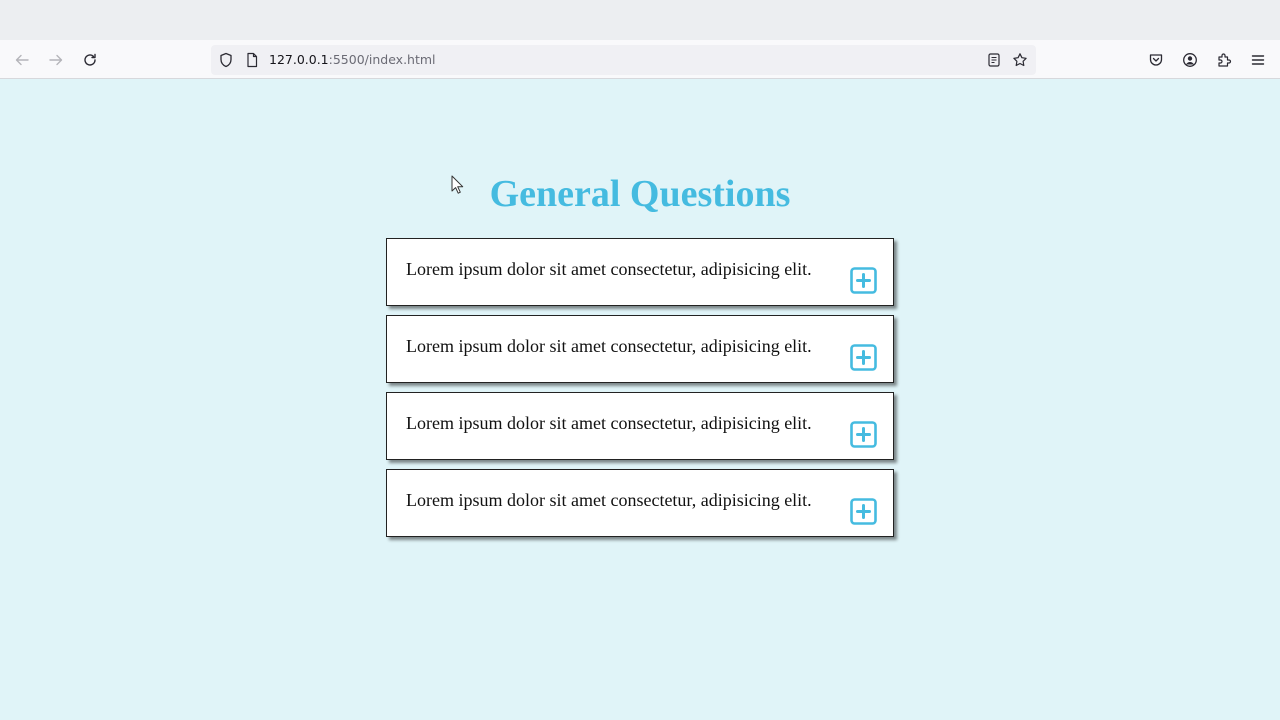 This screenshot has height=720, width=1280. What do you see at coordinates (299, 59) in the screenshot?
I see `url-host: 127.0.0.1` at bounding box center [299, 59].